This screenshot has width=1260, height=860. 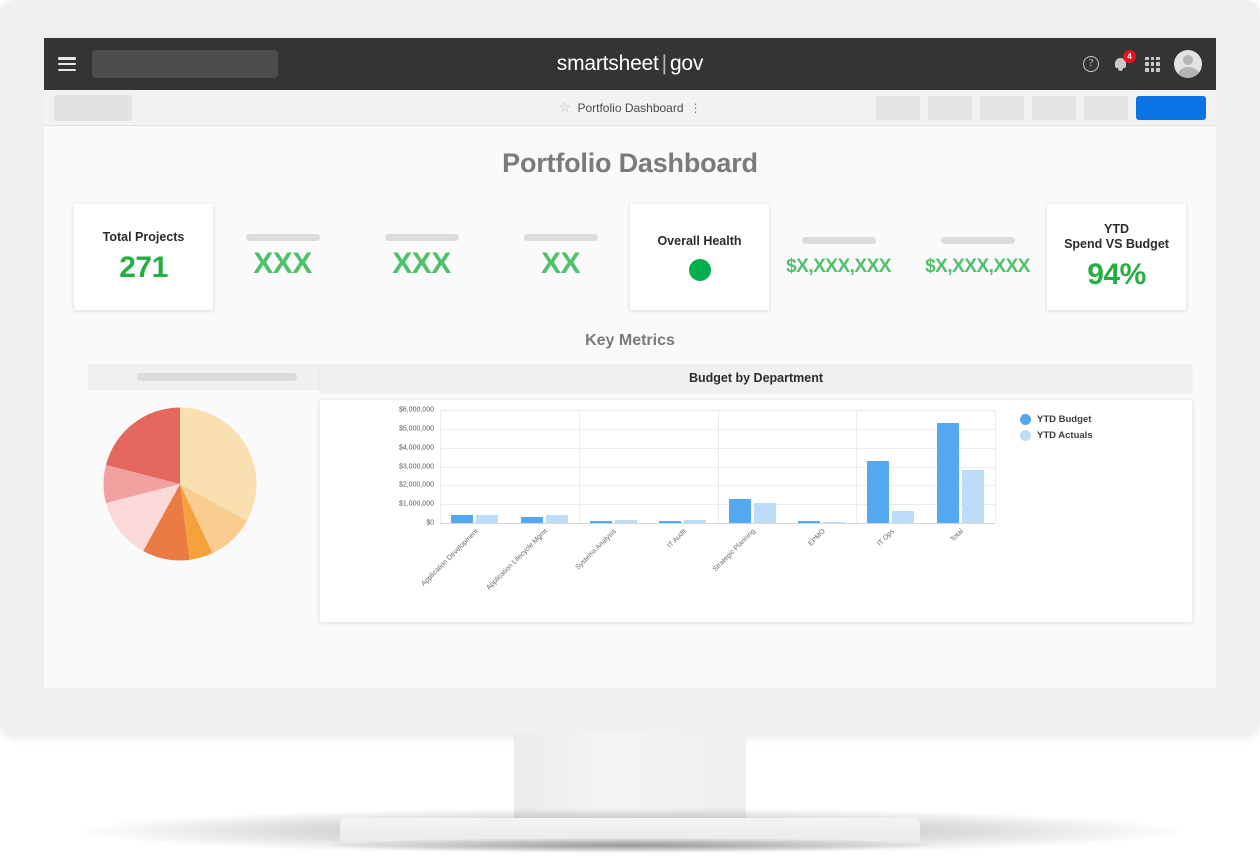 I want to click on vertical-gridline, so click(x=995, y=466).